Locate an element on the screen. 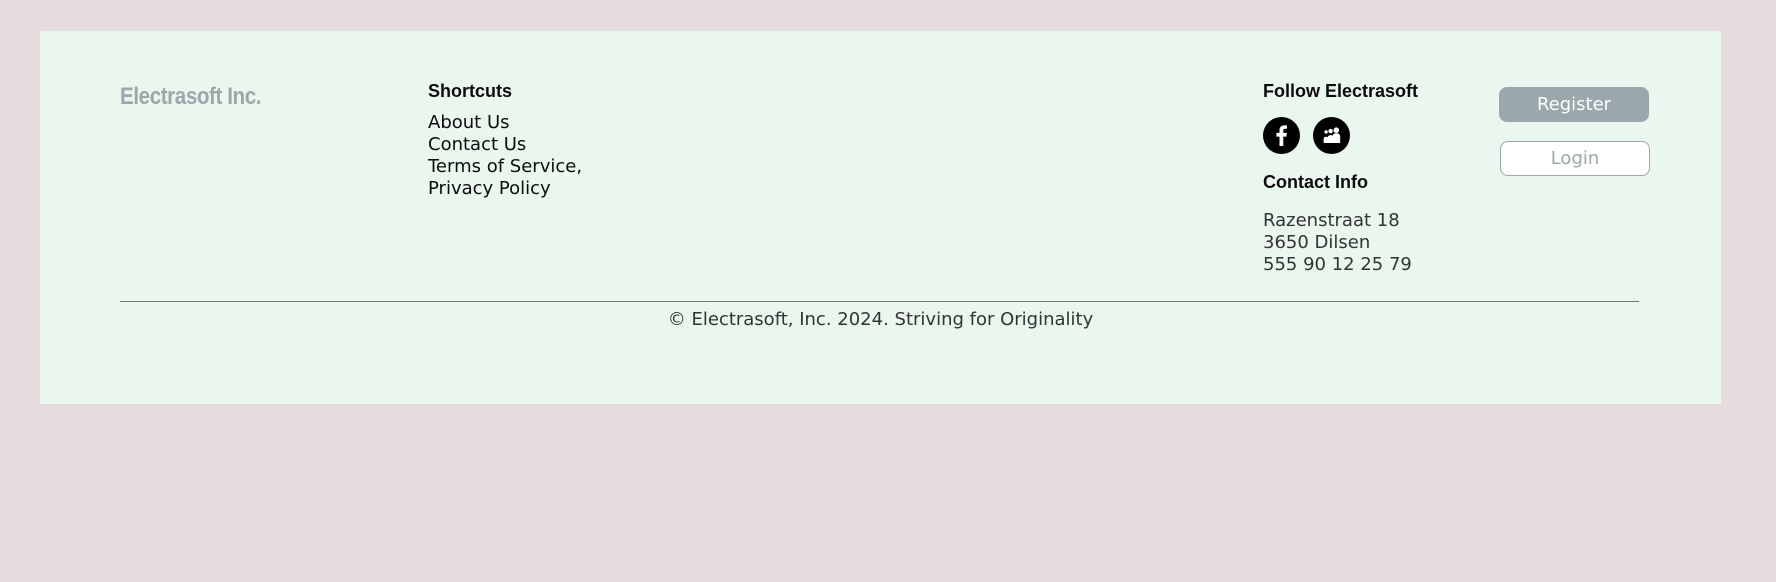  link-contact-us: Contact Us is located at coordinates (505, 145).